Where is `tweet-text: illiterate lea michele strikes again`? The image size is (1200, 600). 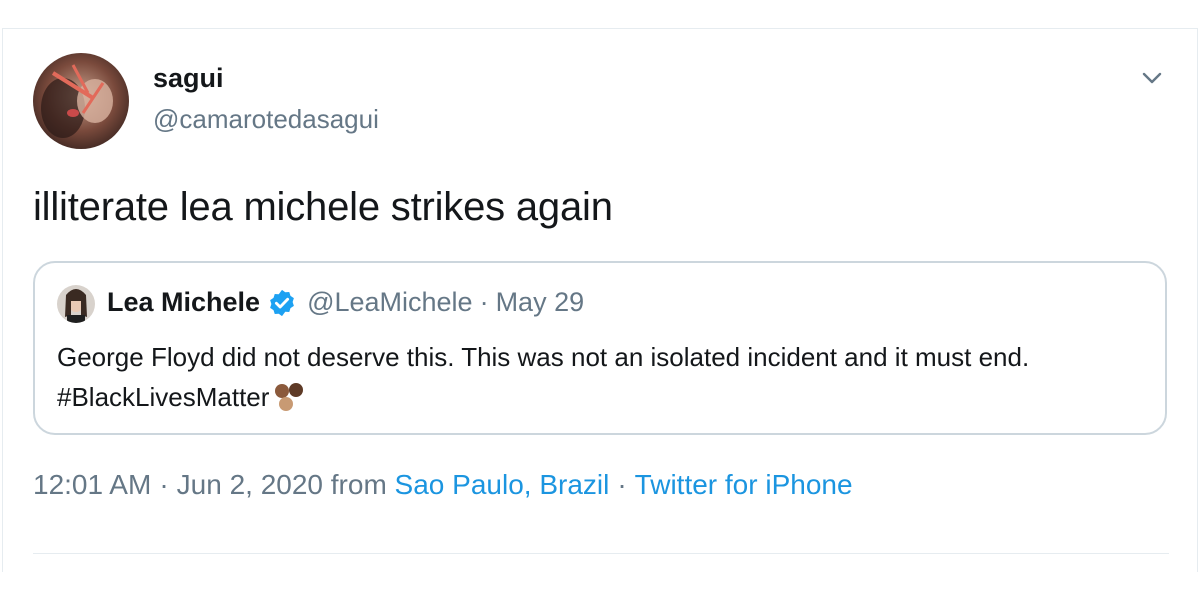
tweet-text: illiterate lea michele strikes again is located at coordinates (323, 207).